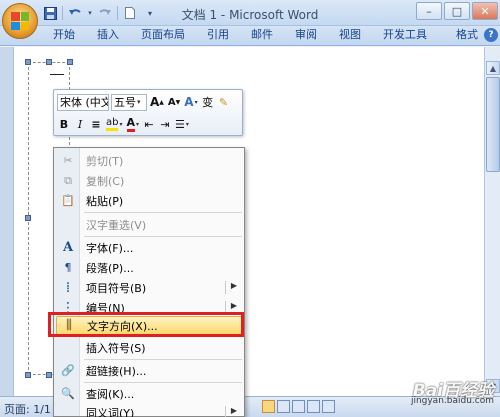 The width and height of the screenshot is (500, 417). I want to click on menu-item-bullets: ⁞ 项目符号(B) ▶, so click(149, 287).